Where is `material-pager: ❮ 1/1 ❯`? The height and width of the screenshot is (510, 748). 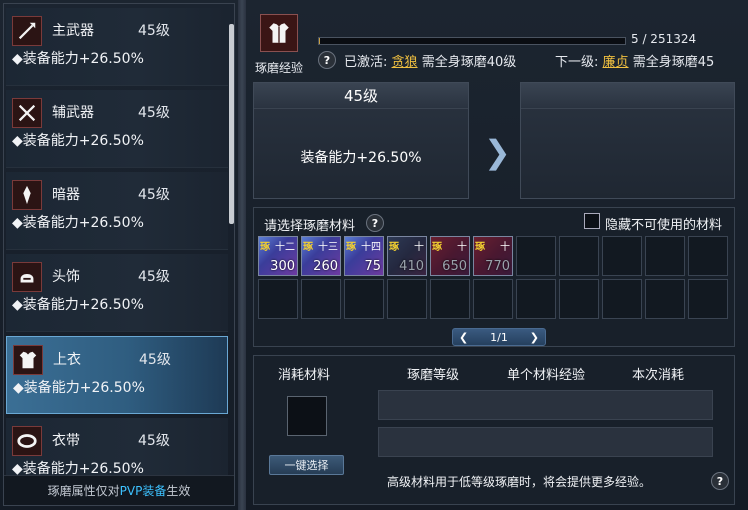 material-pager: ❮ 1/1 ❯ is located at coordinates (499, 337).